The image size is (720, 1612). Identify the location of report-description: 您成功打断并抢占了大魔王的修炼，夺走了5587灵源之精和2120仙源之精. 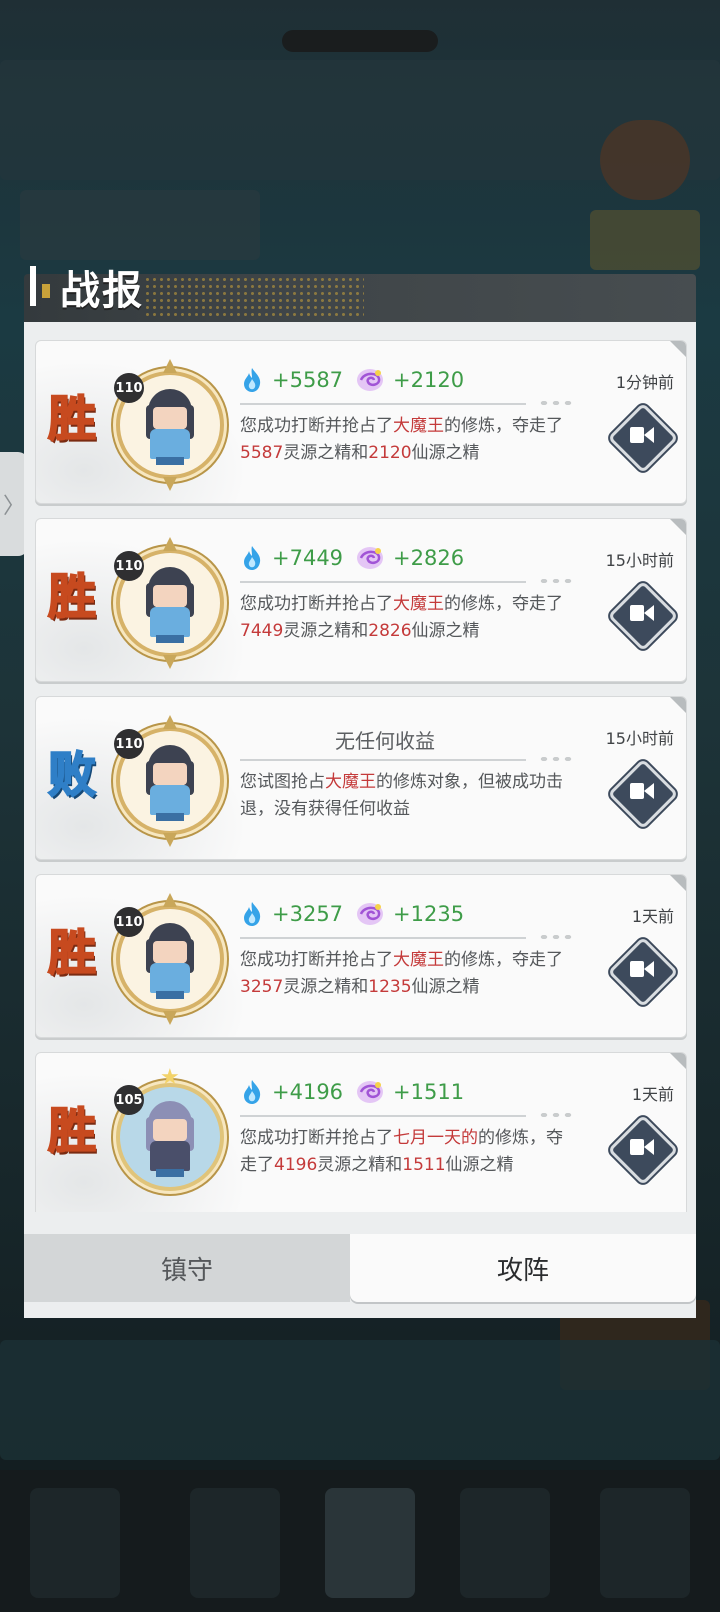
(401, 439).